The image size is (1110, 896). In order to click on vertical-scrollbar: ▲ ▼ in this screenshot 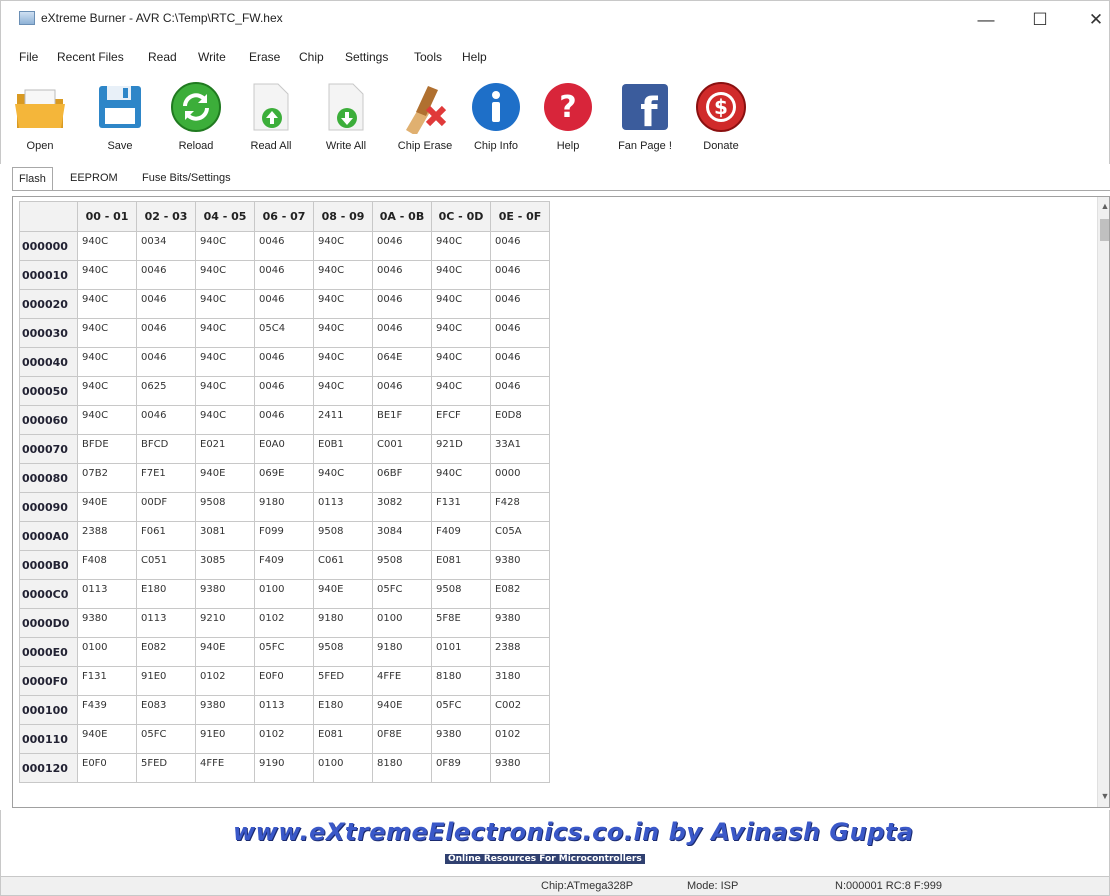, I will do `click(1103, 502)`.